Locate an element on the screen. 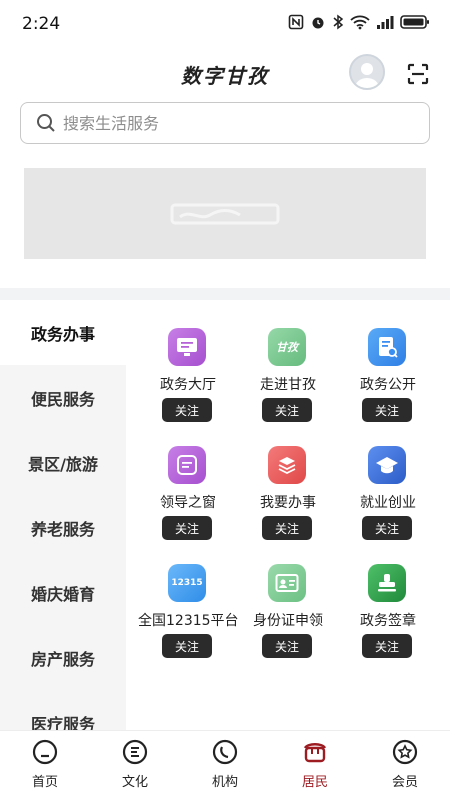 The width and height of the screenshot is (450, 800). sidebar-item-label: 养老服务 is located at coordinates (62, 529).